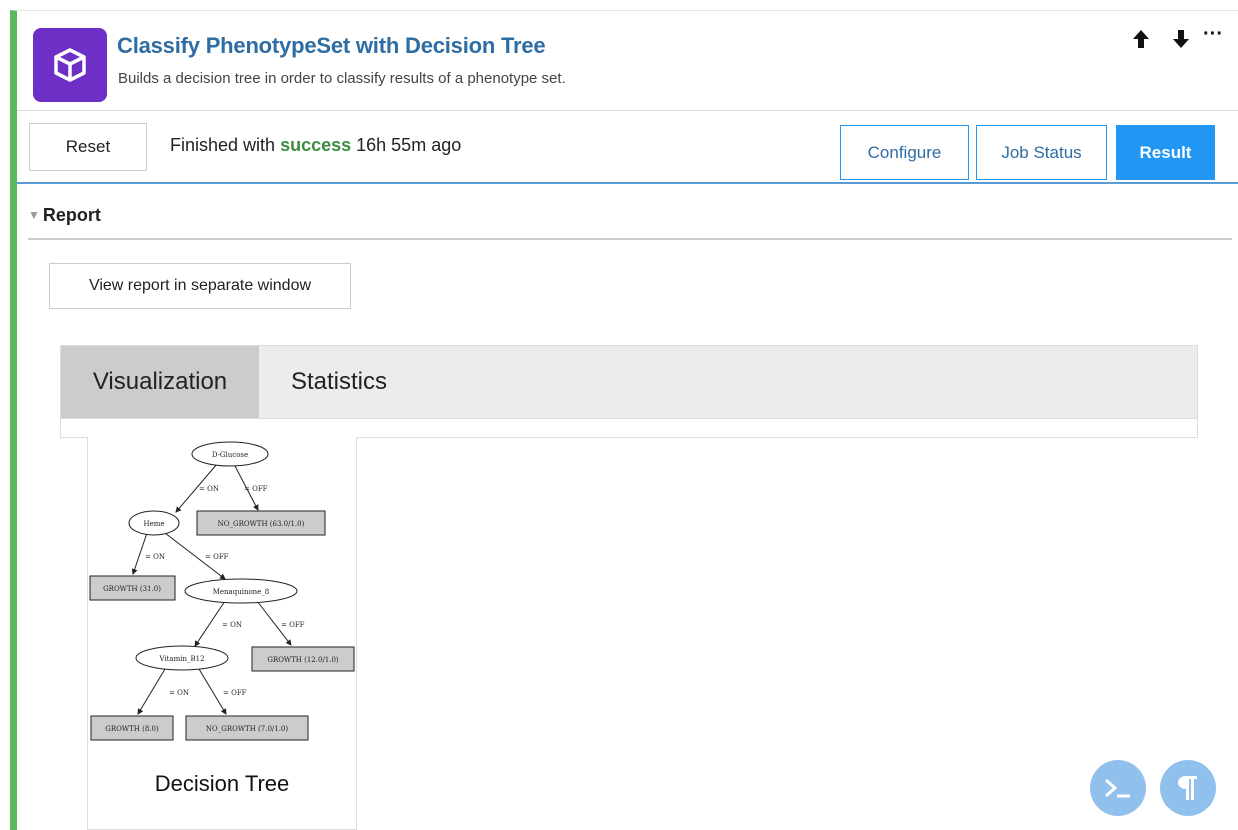 This screenshot has height=830, width=1238. Describe the element at coordinates (132, 589) in the screenshot. I see `tree-leaf-growth-1-label: GROWTH (31.0)` at that location.